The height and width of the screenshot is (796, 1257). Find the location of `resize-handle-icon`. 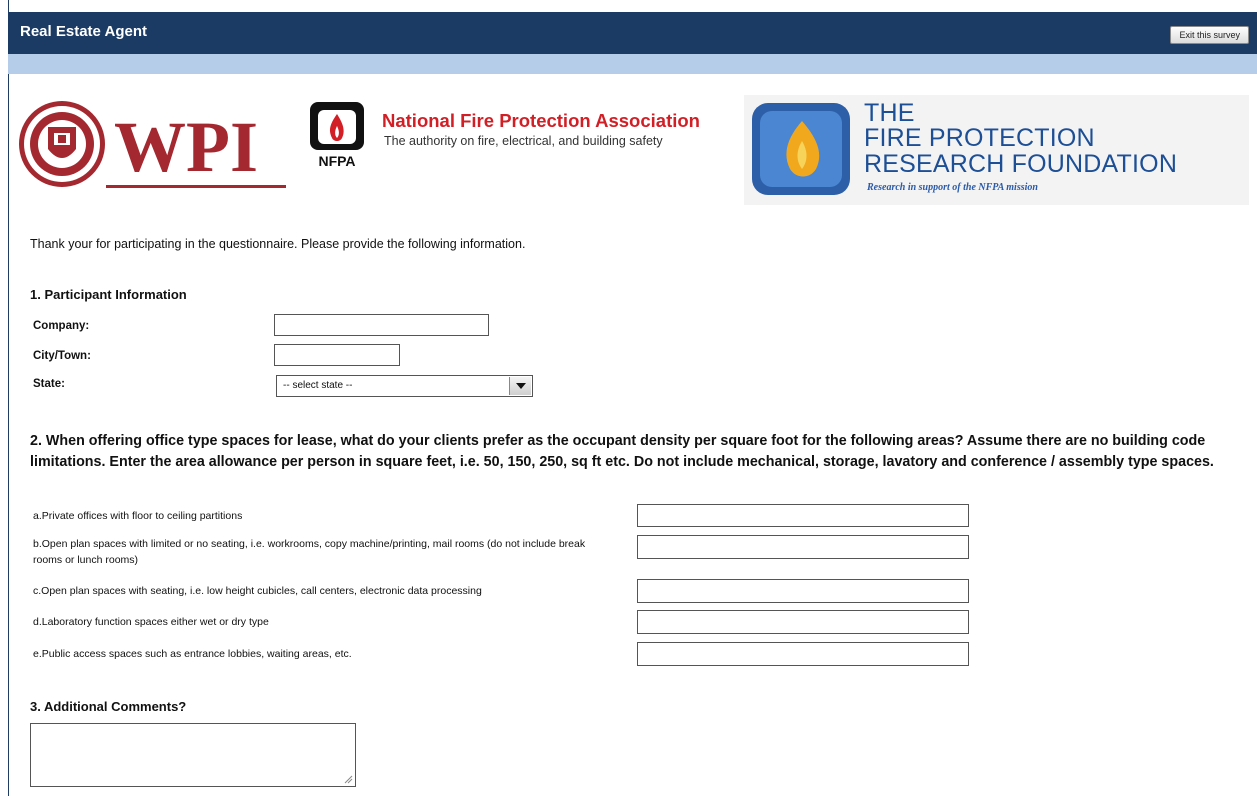

resize-handle-icon is located at coordinates (348, 779).